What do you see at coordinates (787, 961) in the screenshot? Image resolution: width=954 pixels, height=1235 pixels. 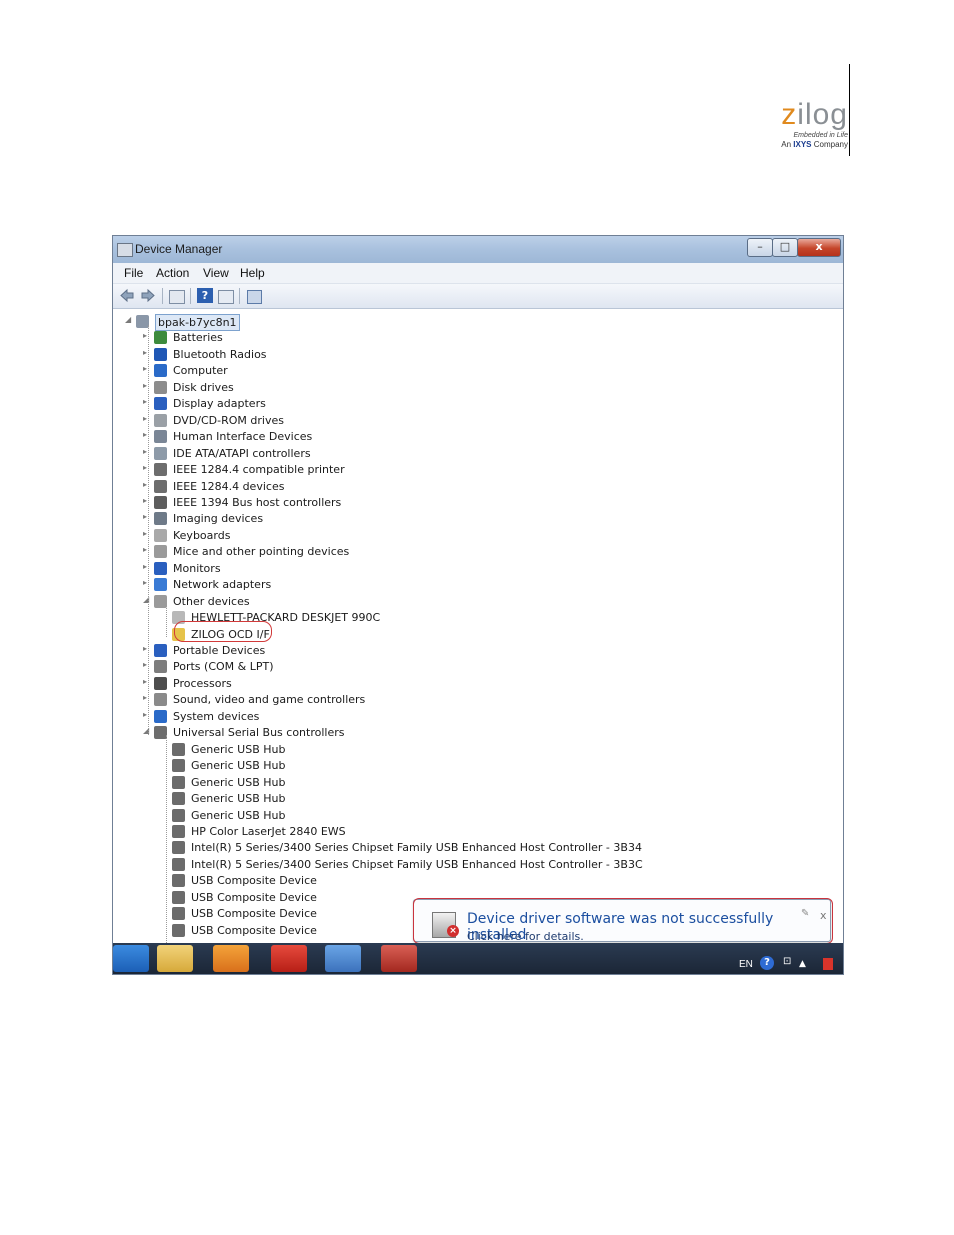 I see `network-icon: ⊡` at bounding box center [787, 961].